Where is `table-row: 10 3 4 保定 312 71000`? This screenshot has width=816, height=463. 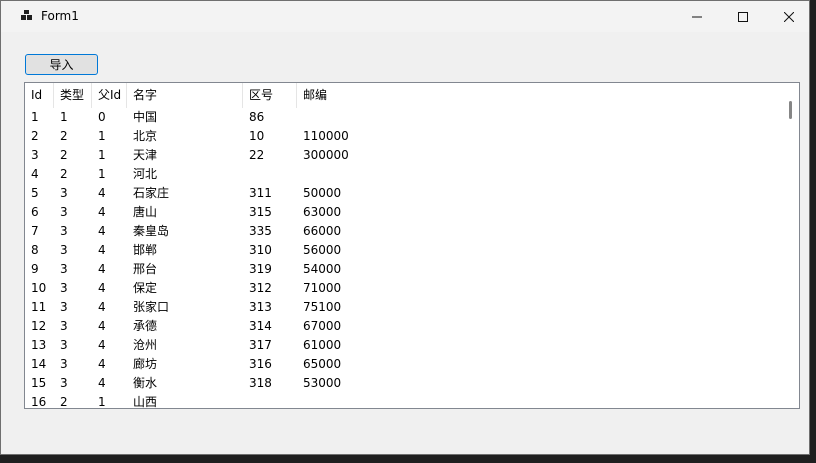 table-row: 10 3 4 保定 312 71000 is located at coordinates (403, 288).